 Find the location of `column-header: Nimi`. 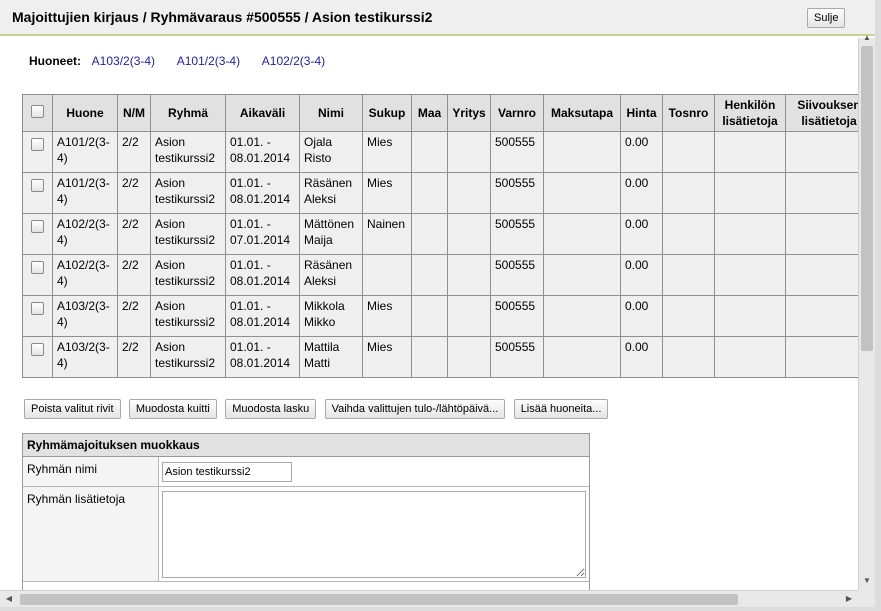

column-header: Nimi is located at coordinates (331, 113).